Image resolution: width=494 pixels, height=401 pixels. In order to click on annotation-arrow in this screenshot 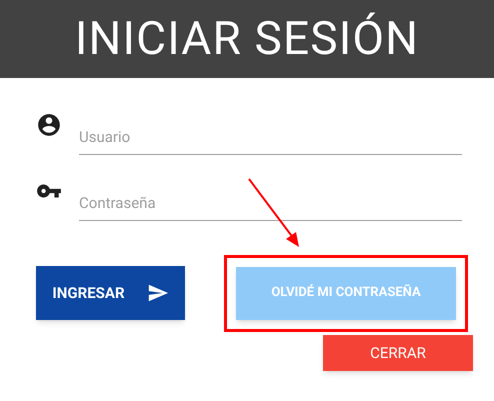, I will do `click(274, 213)`.